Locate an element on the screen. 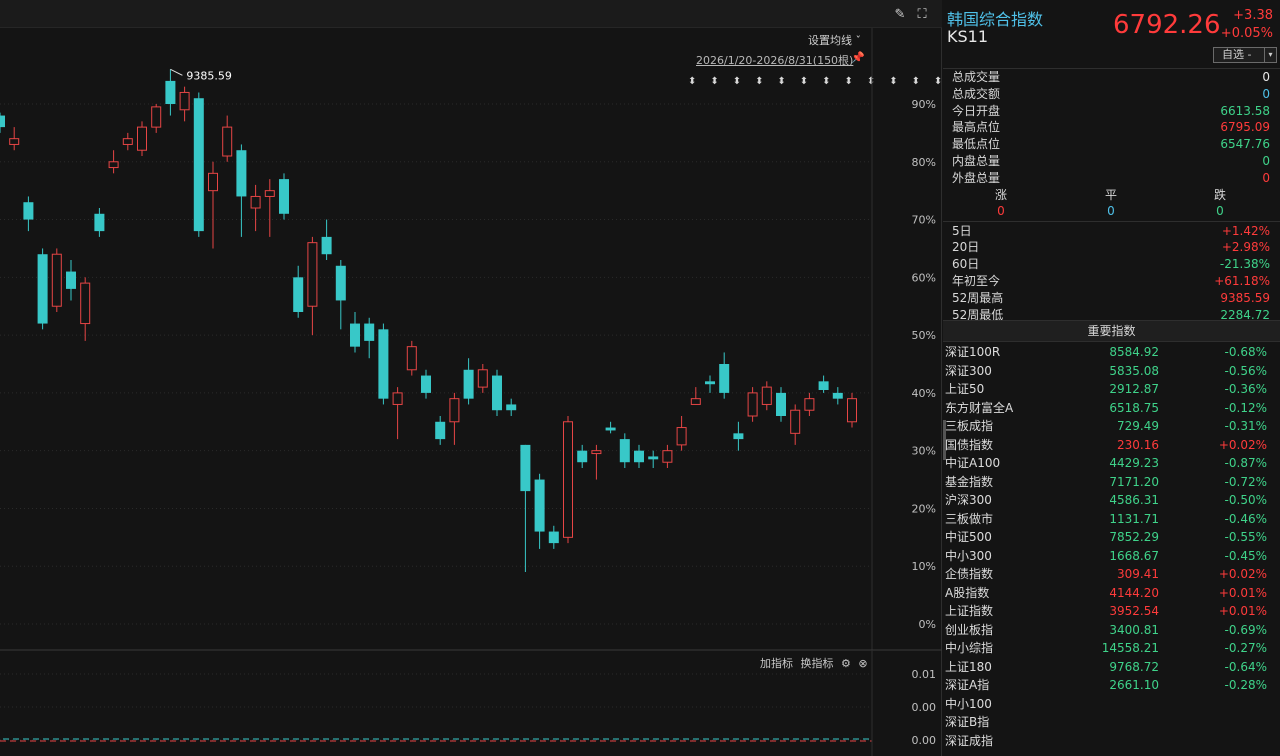 The width and height of the screenshot is (1280, 756). major-index-row: 中小300 1668.67 -0.45% is located at coordinates (1111, 556).